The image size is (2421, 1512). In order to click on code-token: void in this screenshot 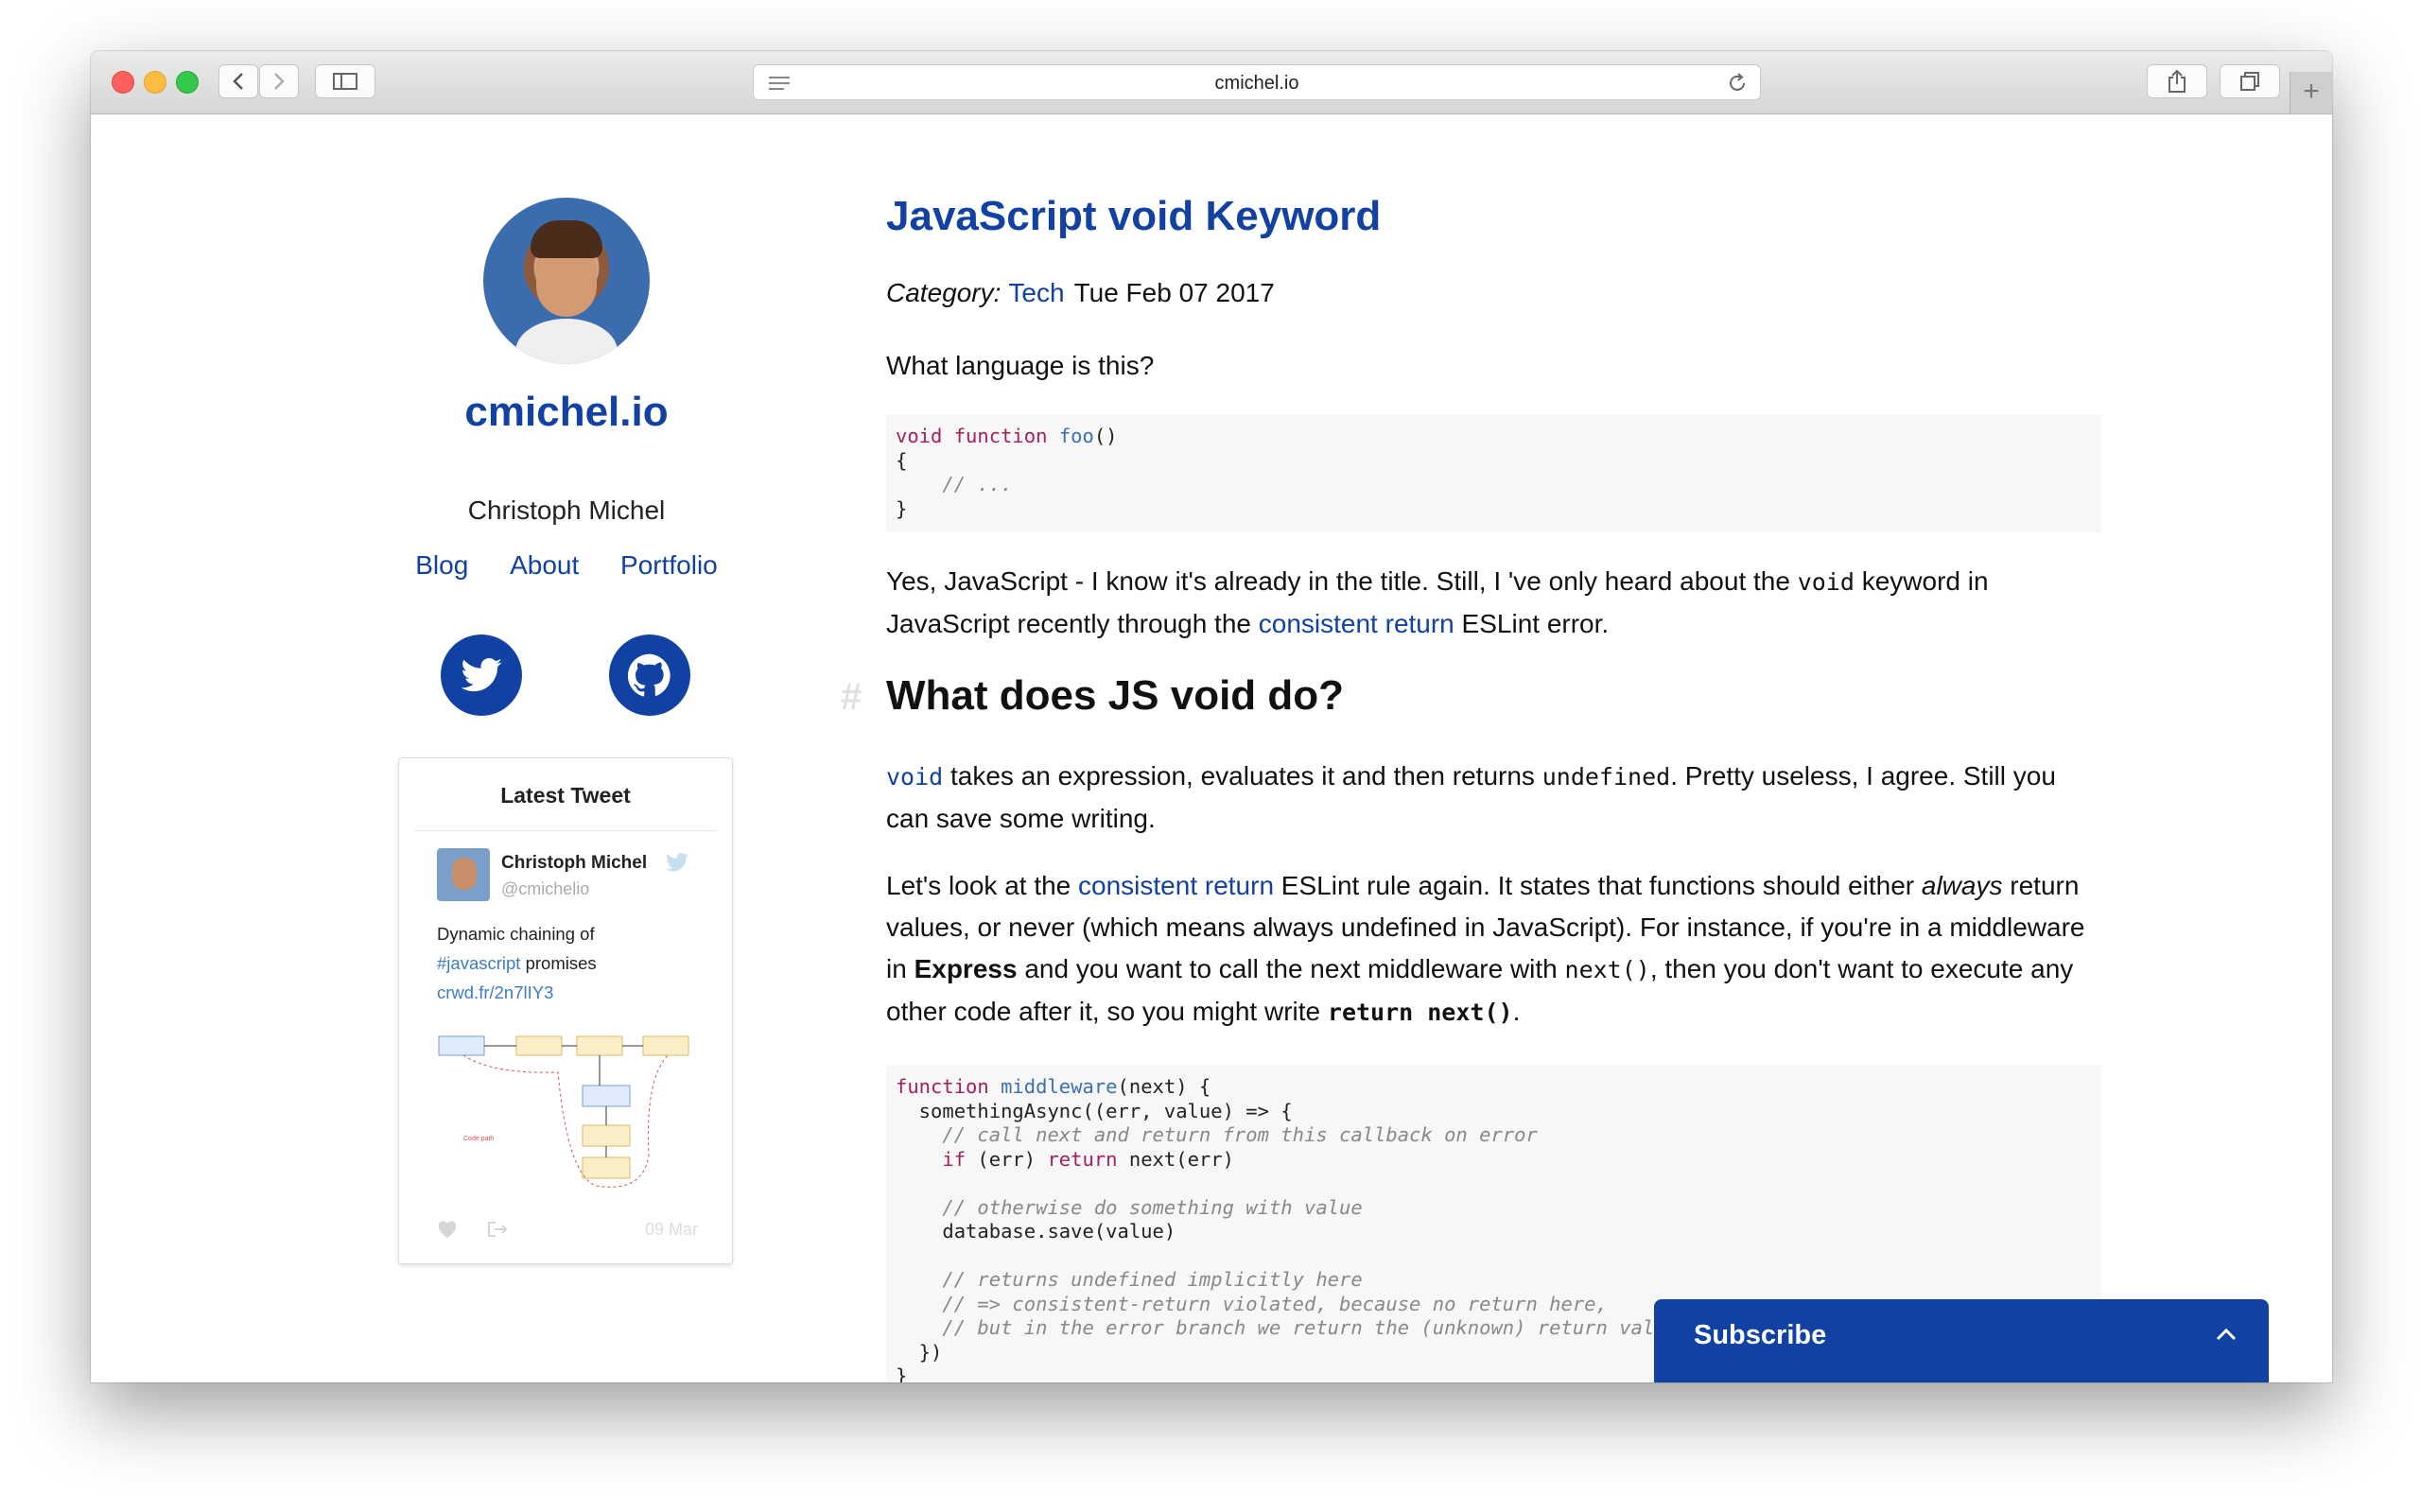, I will do `click(919, 436)`.